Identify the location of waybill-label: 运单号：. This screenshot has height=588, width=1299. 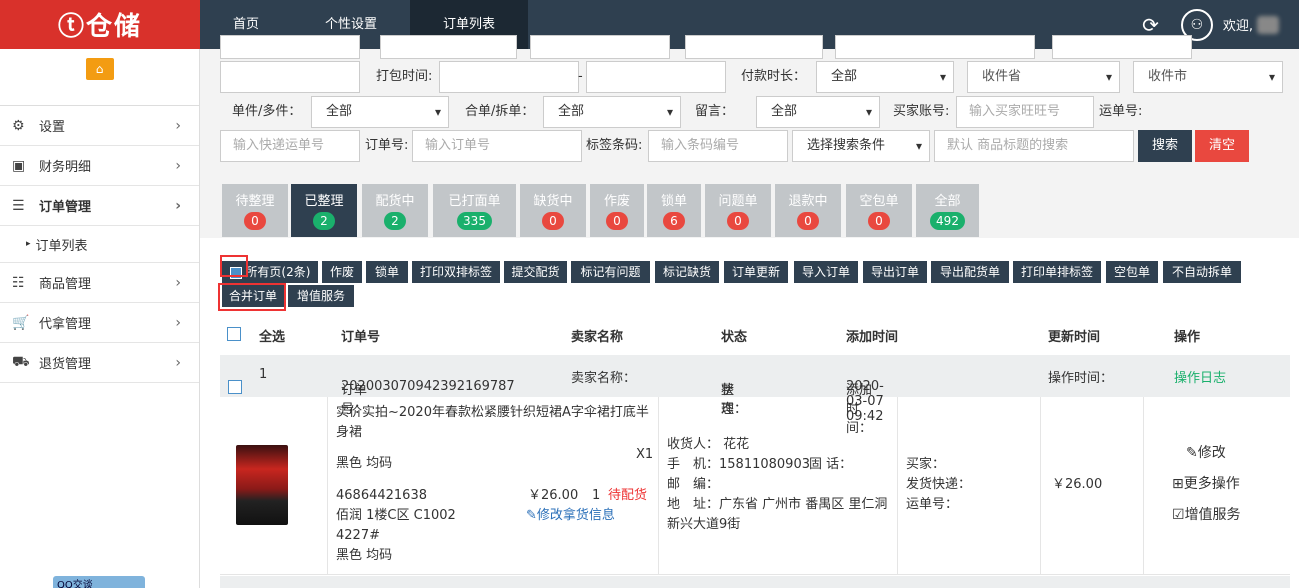
(932, 504).